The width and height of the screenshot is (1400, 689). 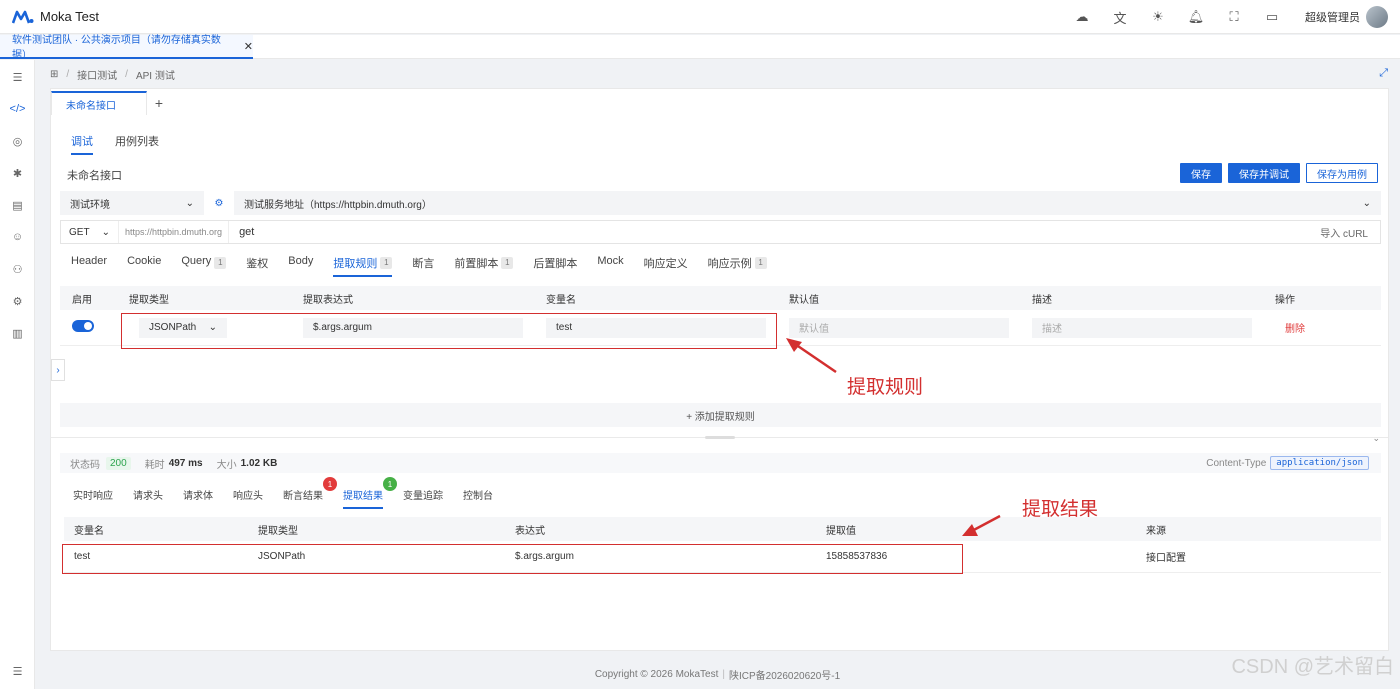 I want to click on tab-request-2: Query 1, so click(x=204, y=266).